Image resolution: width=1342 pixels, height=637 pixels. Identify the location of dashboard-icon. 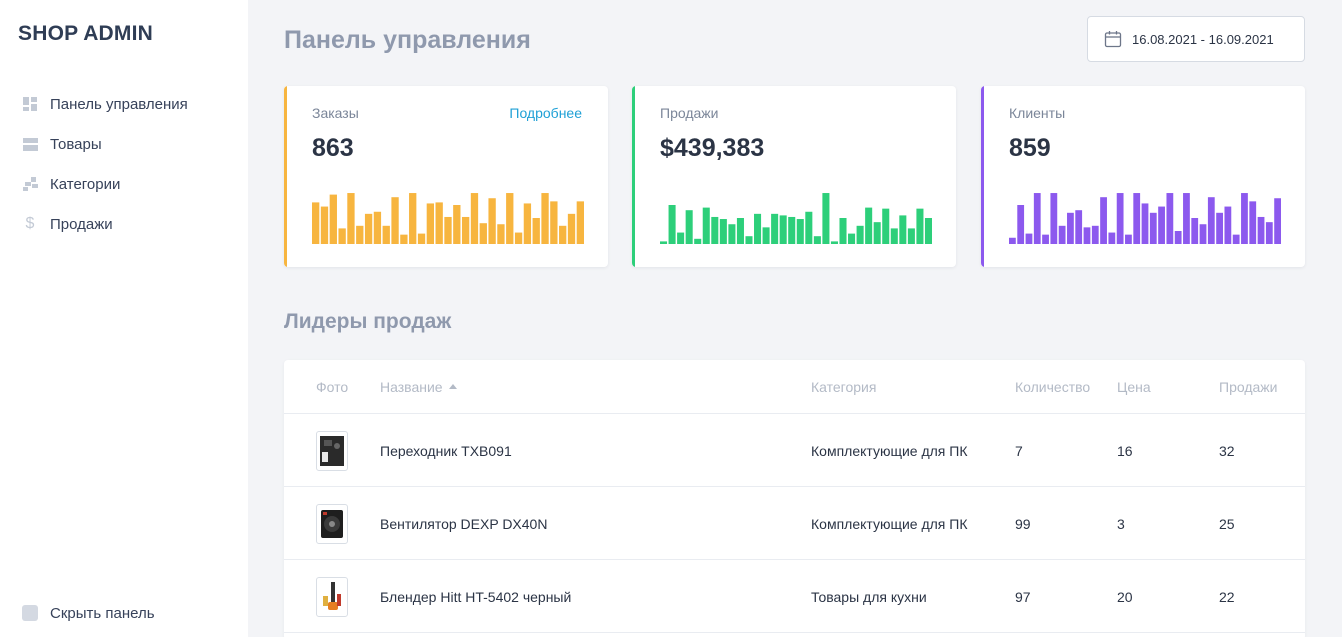
(30, 104).